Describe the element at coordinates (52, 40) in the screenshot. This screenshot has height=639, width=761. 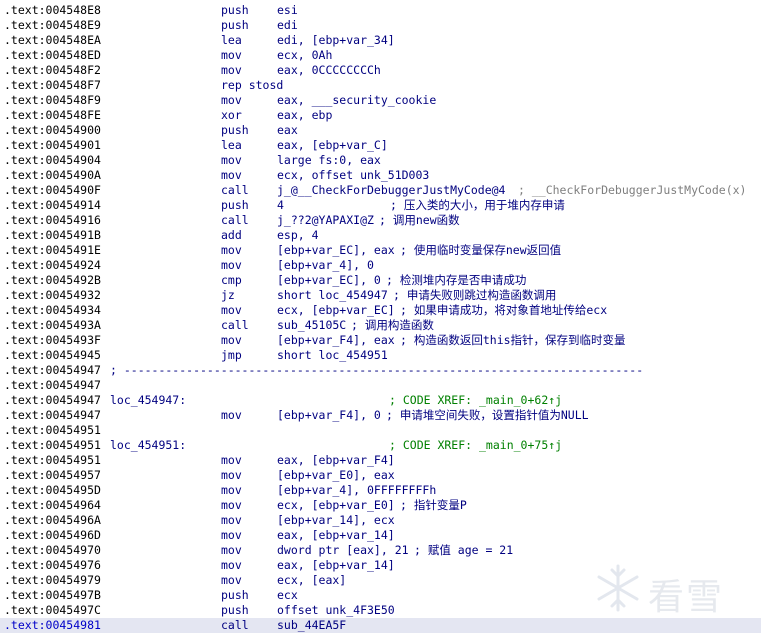
I see `address: .text:004548EA` at that location.